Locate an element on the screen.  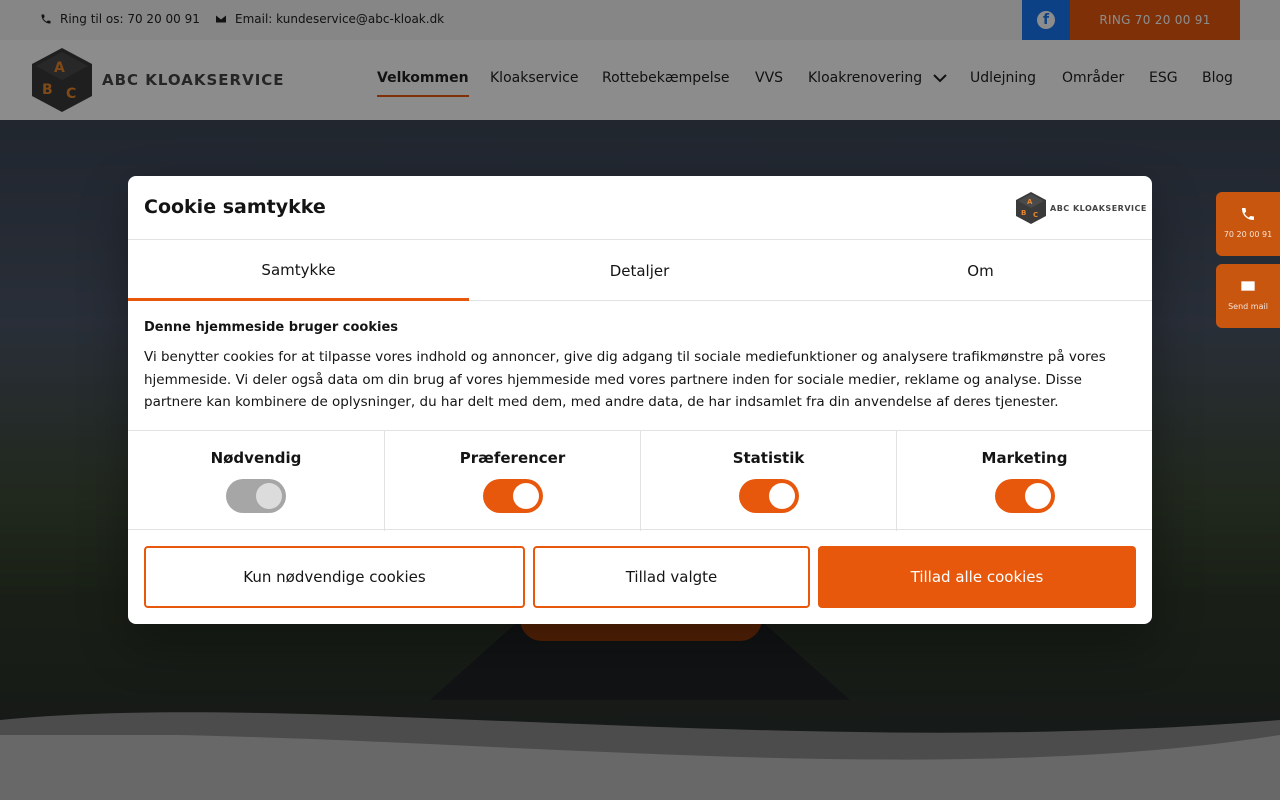
tab-om: Om is located at coordinates (980, 271).